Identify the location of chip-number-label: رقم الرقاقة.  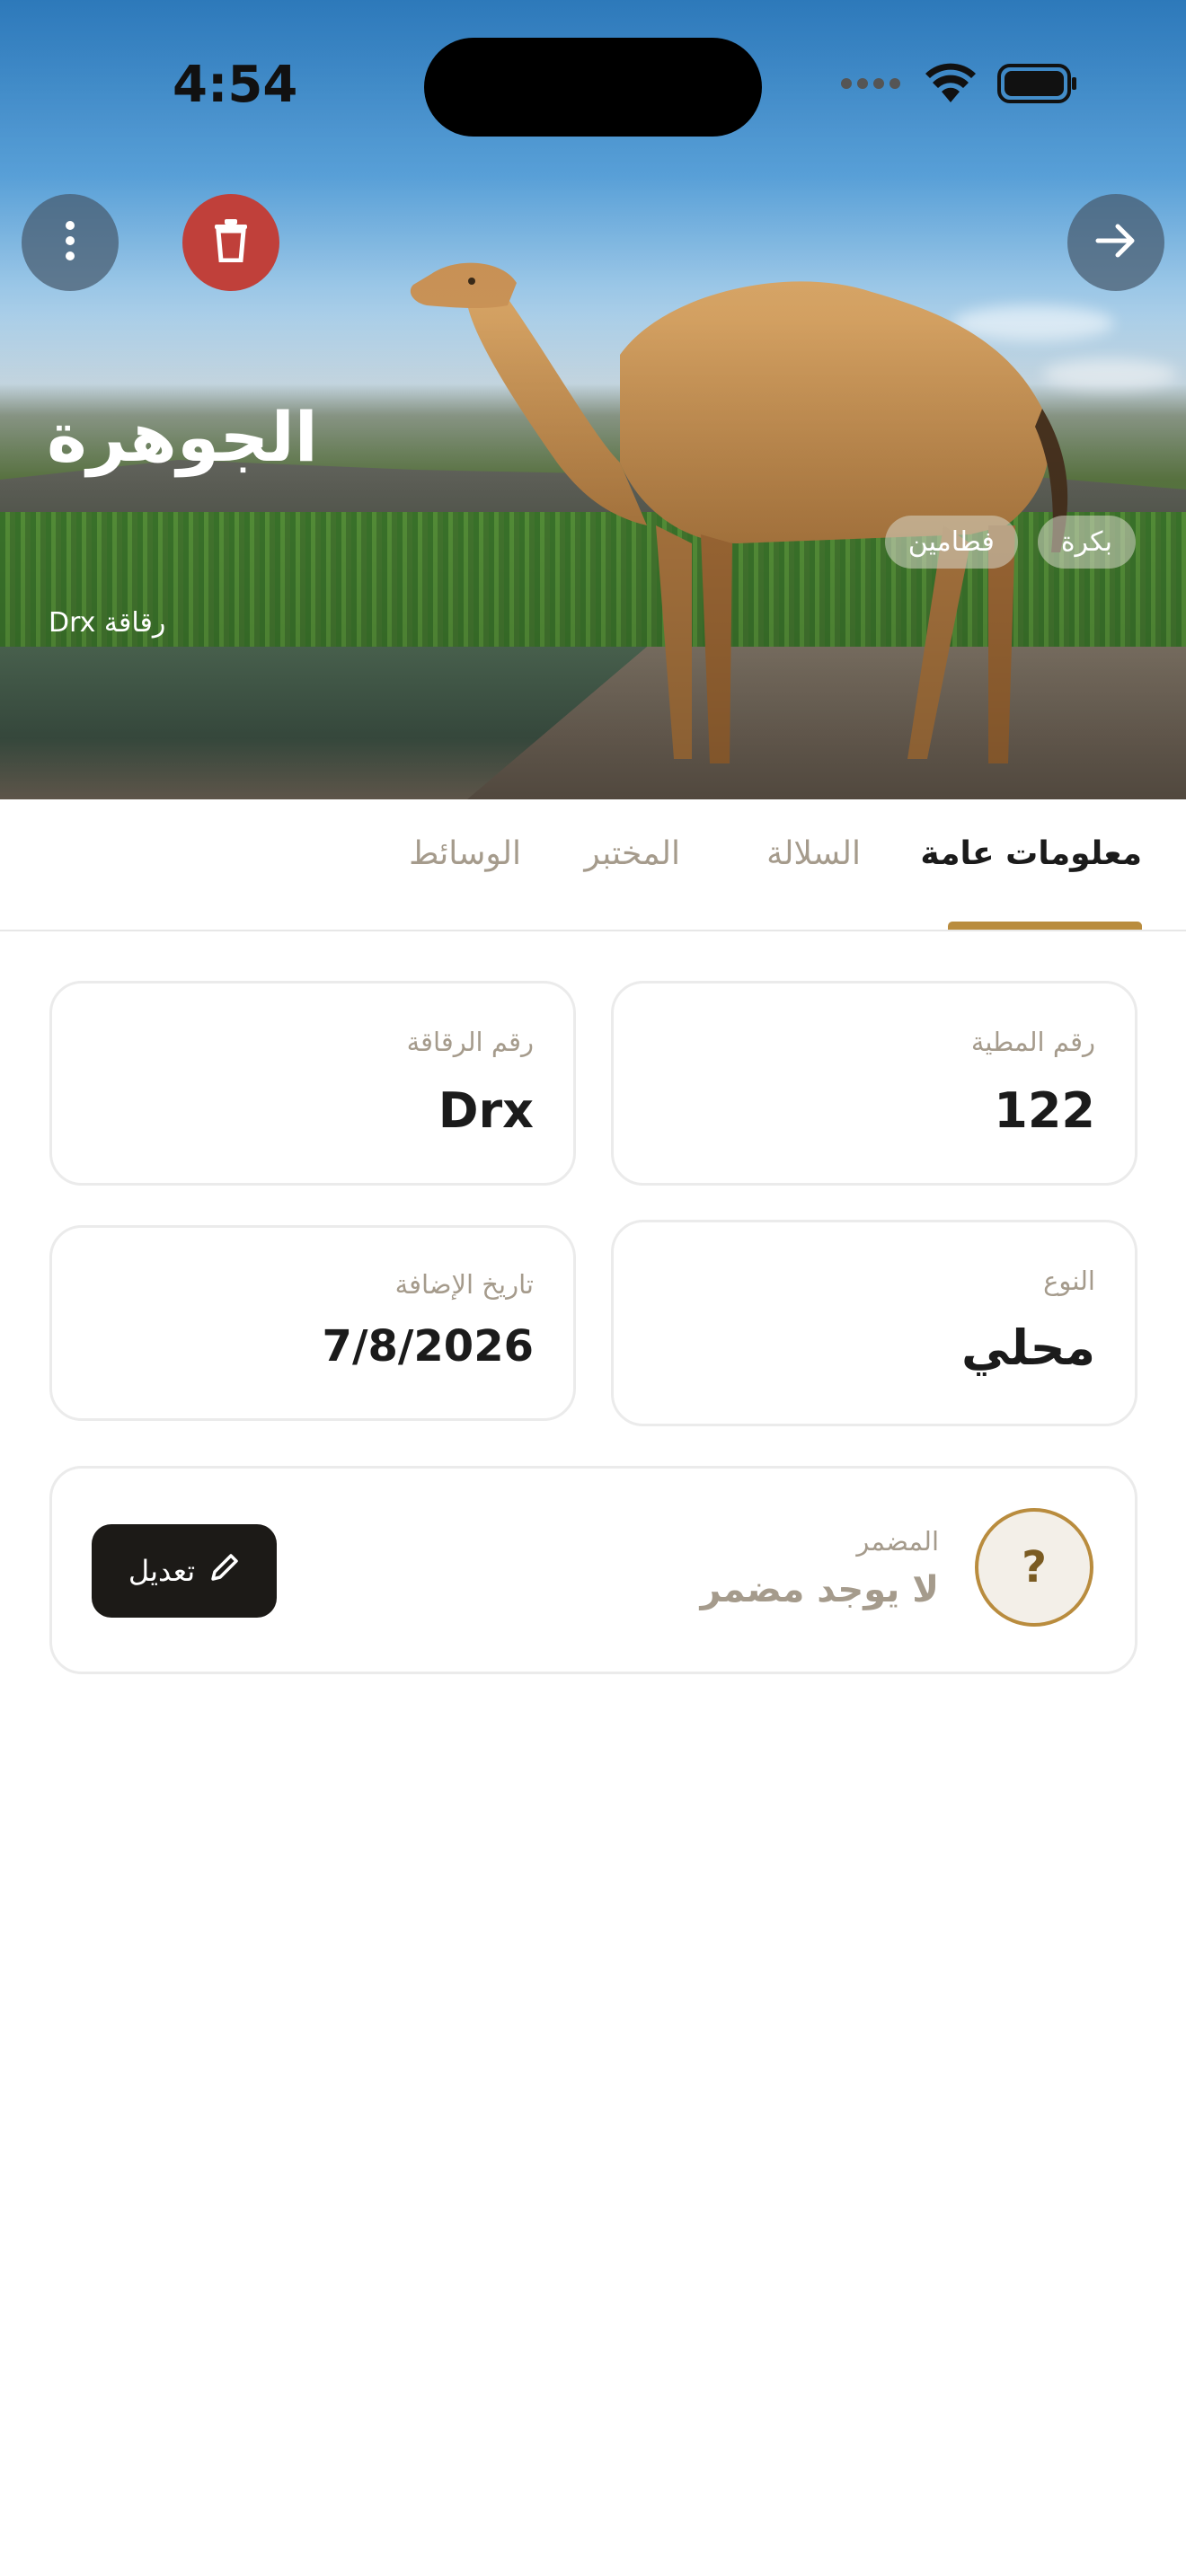
(470, 1042).